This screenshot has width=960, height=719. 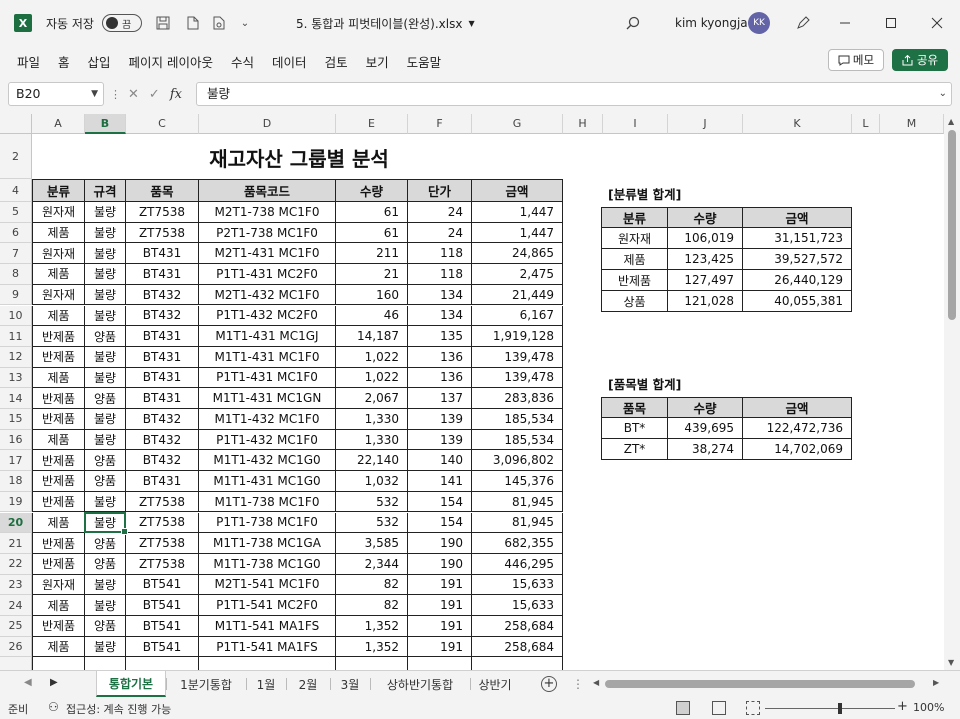 I want to click on accessibility-status: 접근성: 계속 진행 가능, so click(x=118, y=709).